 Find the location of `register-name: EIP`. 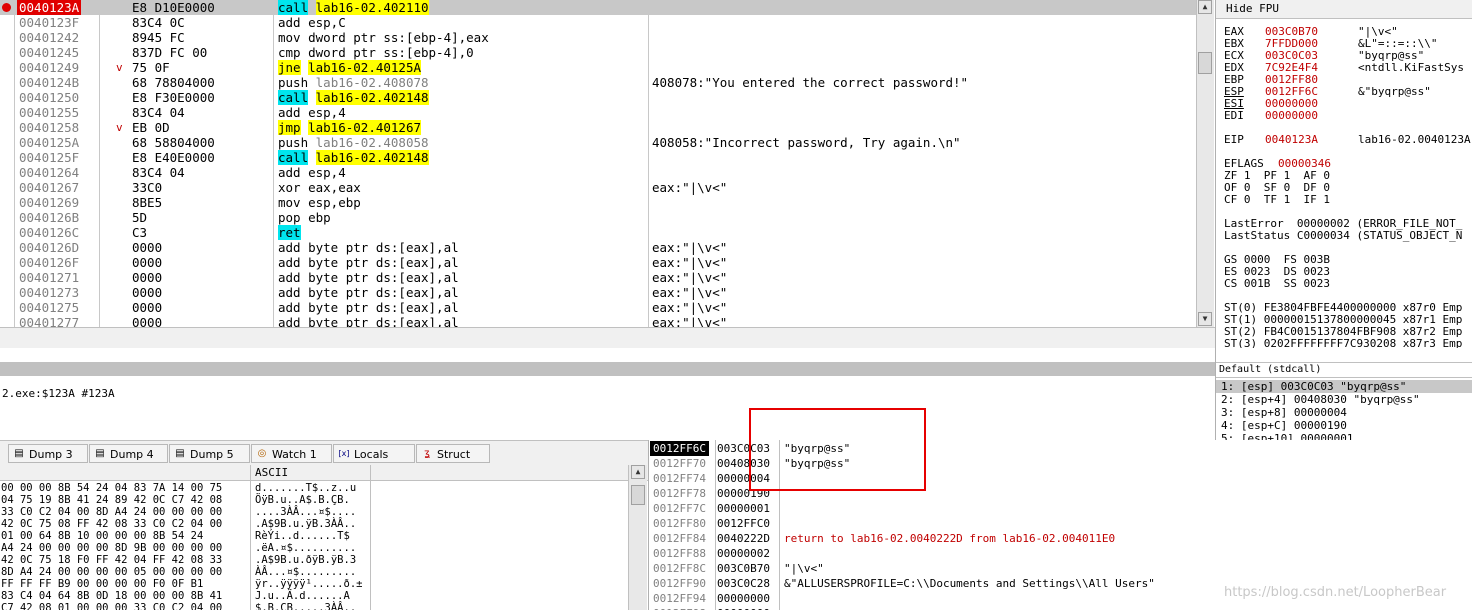

register-name: EIP is located at coordinates (1234, 139).